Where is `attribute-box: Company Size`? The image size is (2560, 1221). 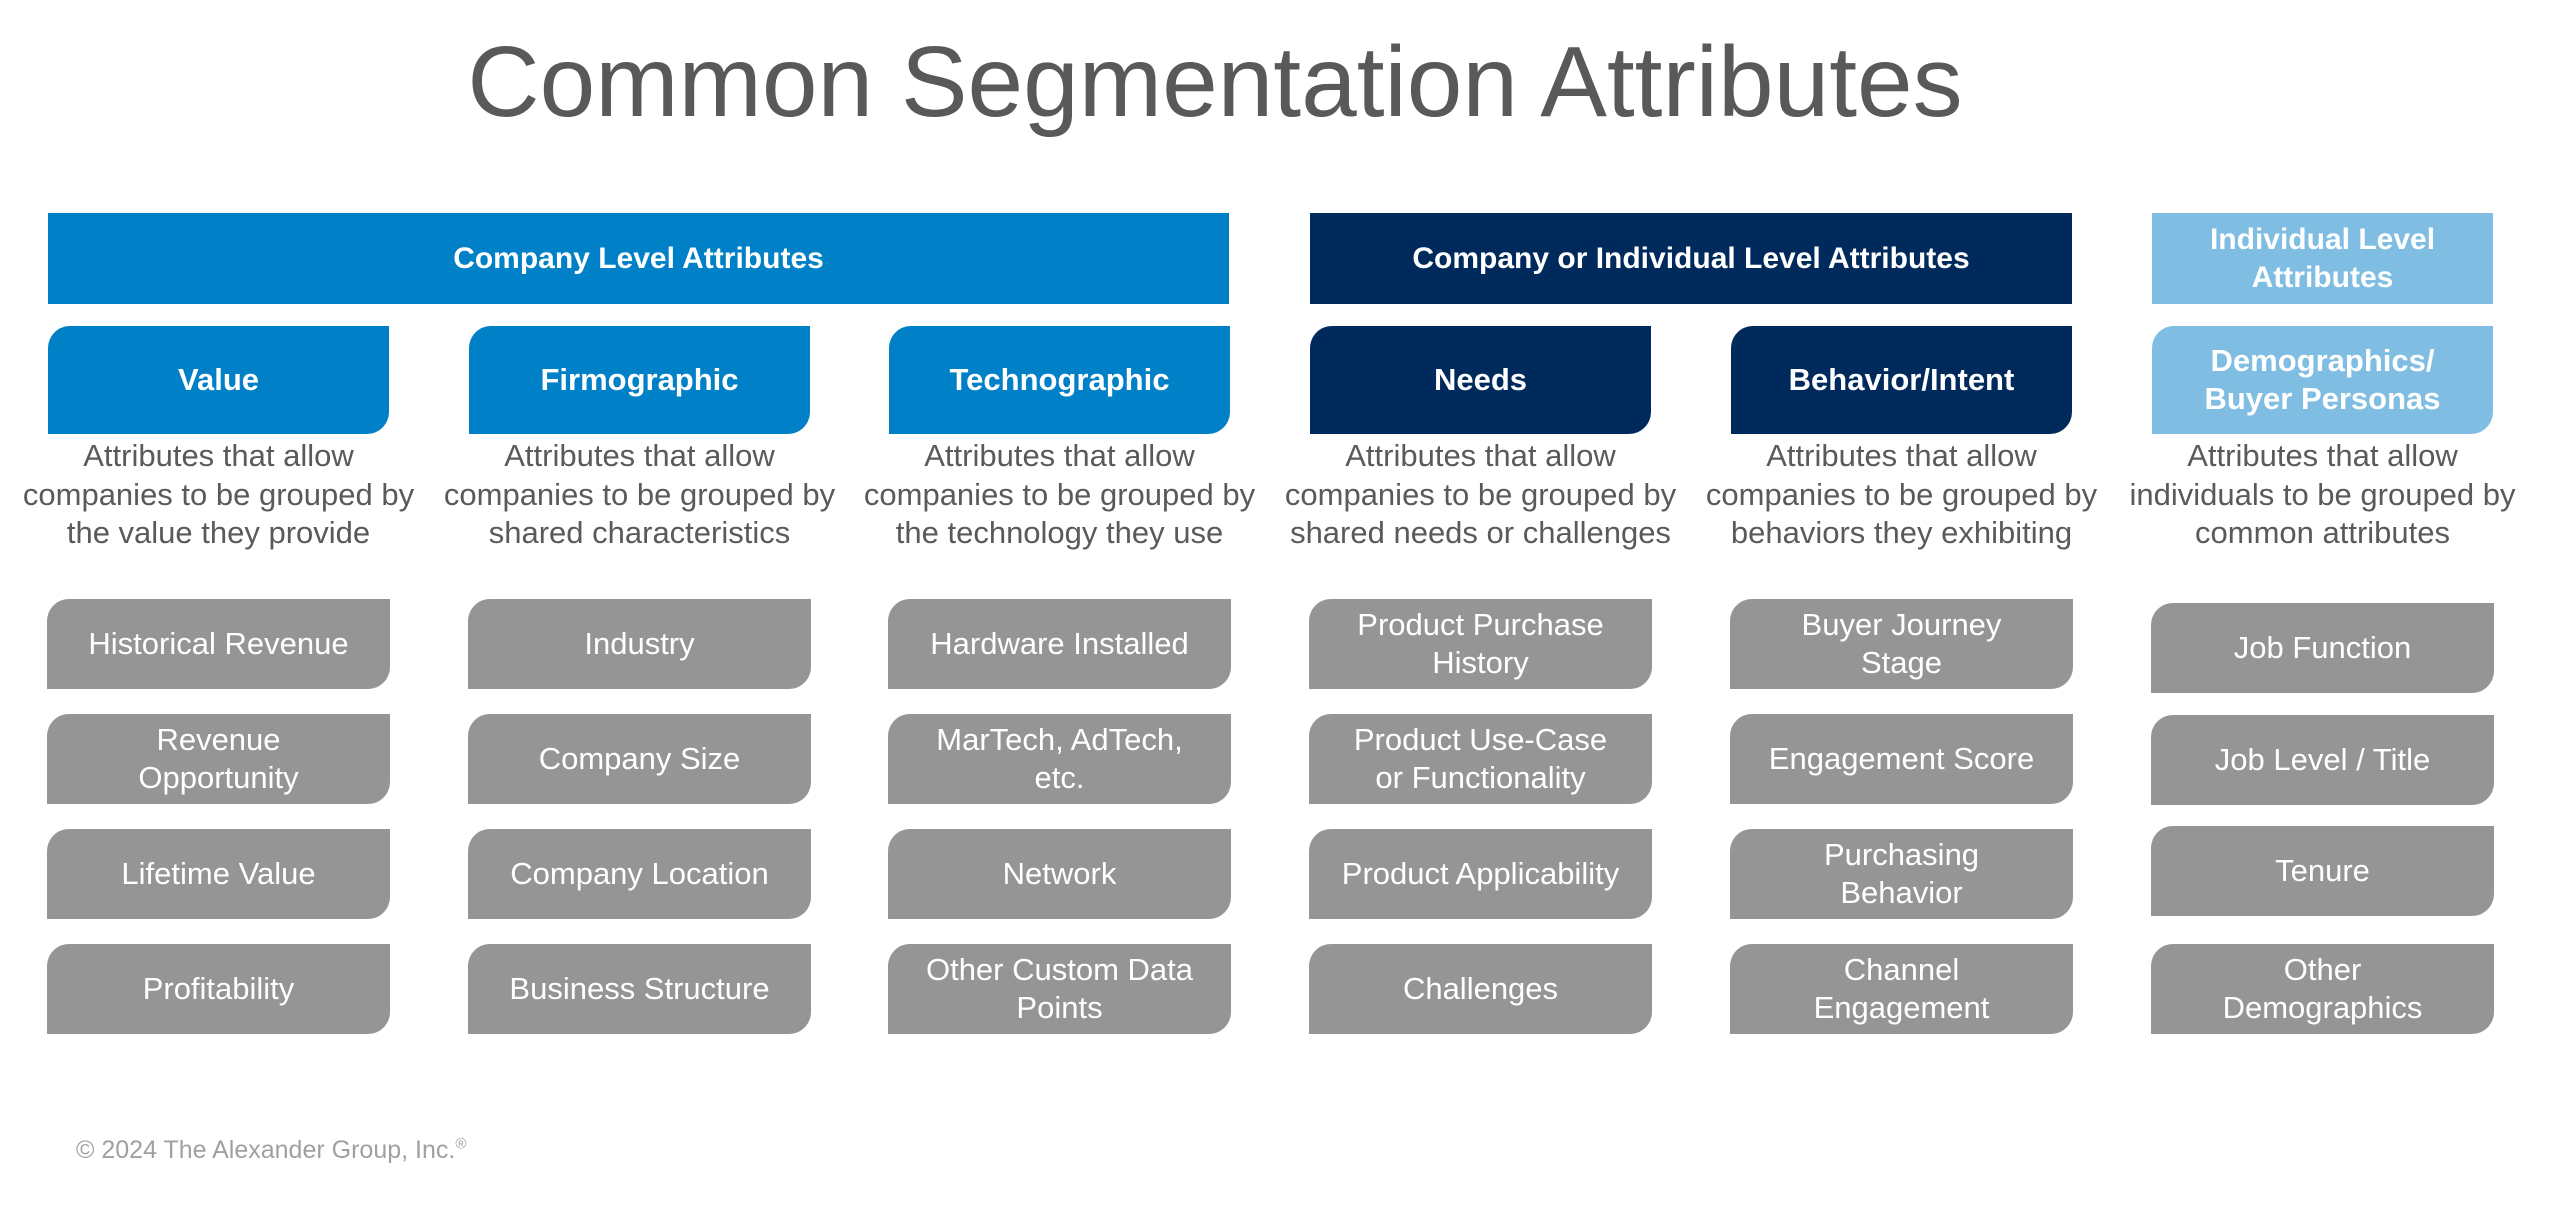 attribute-box: Company Size is located at coordinates (639, 759).